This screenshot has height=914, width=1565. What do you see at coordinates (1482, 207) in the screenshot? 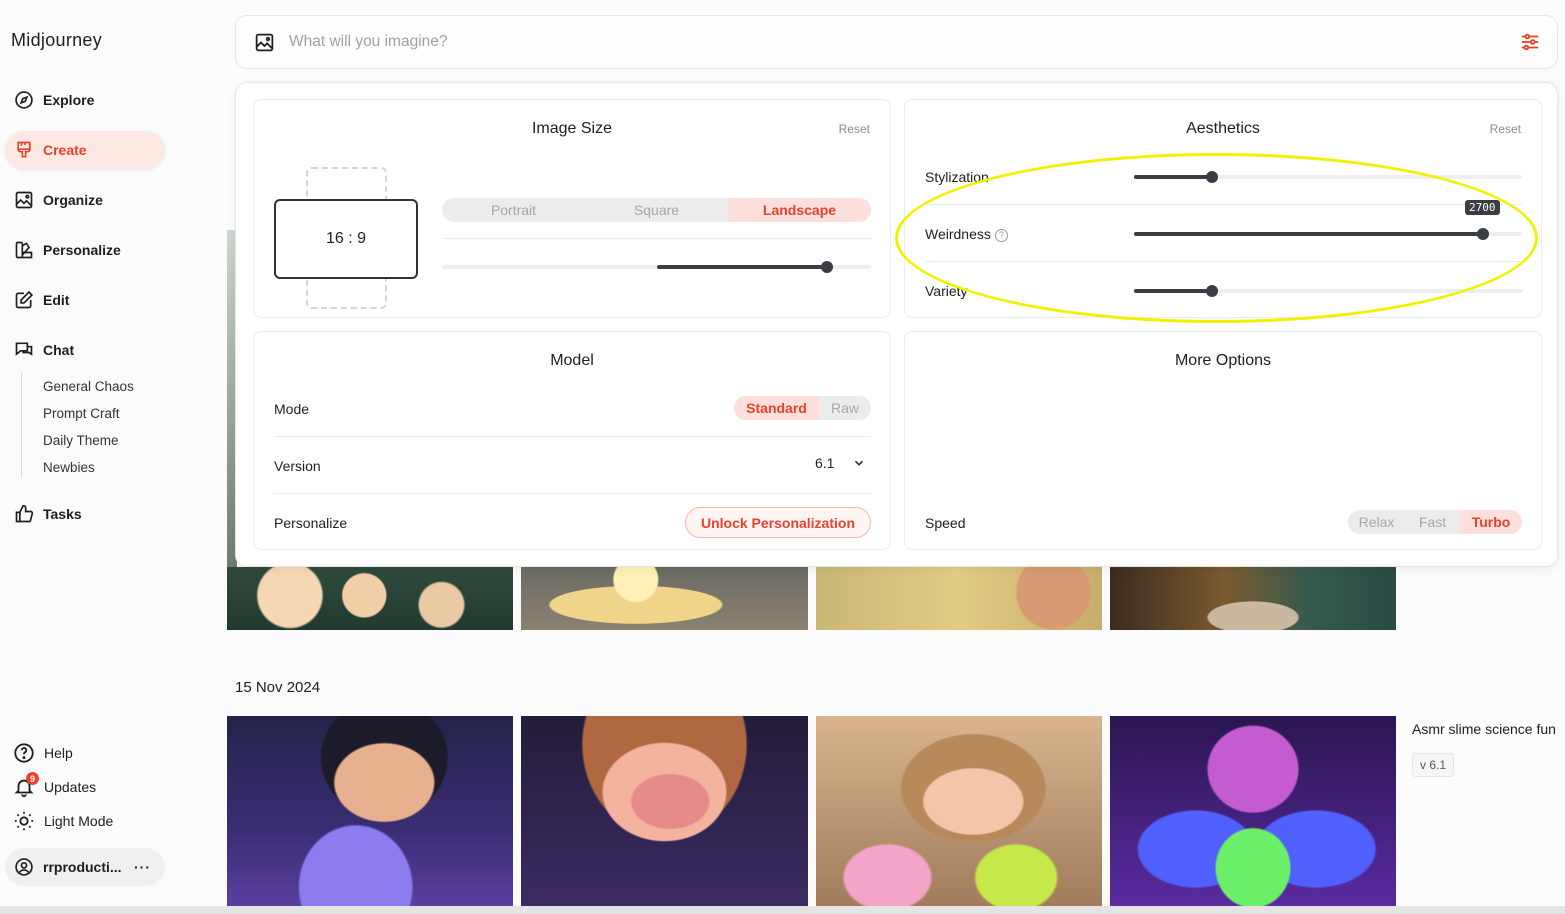
I see `weirdness-value-tooltip: 2700` at bounding box center [1482, 207].